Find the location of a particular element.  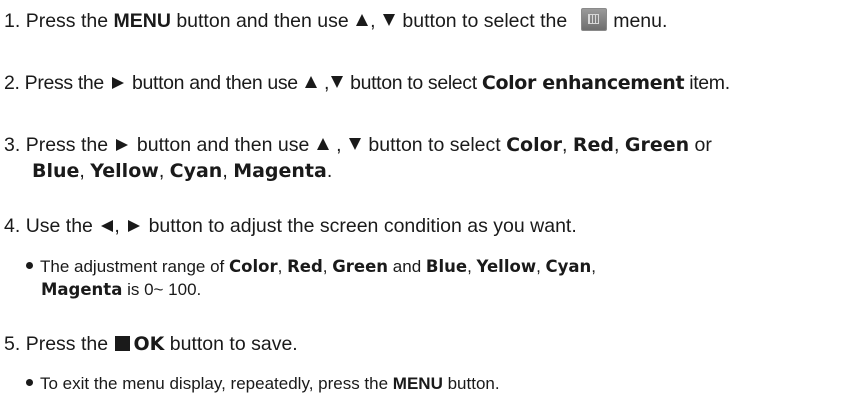

step-3-continued: Blue, Yellow, Cyan, Magenta. is located at coordinates (182, 171).